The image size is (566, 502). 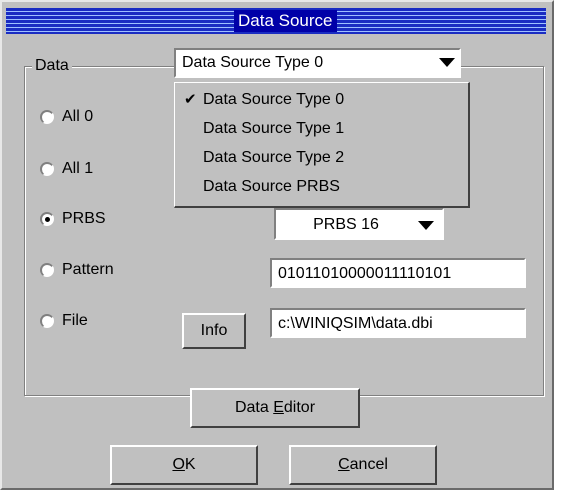 I want to click on radio-prbs-label: PRBS, so click(x=84, y=218).